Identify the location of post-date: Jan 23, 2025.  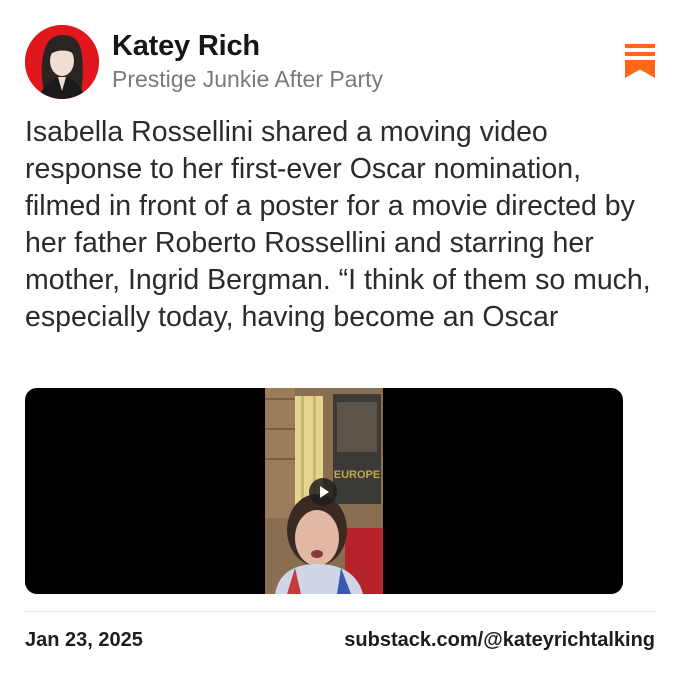
(84, 640).